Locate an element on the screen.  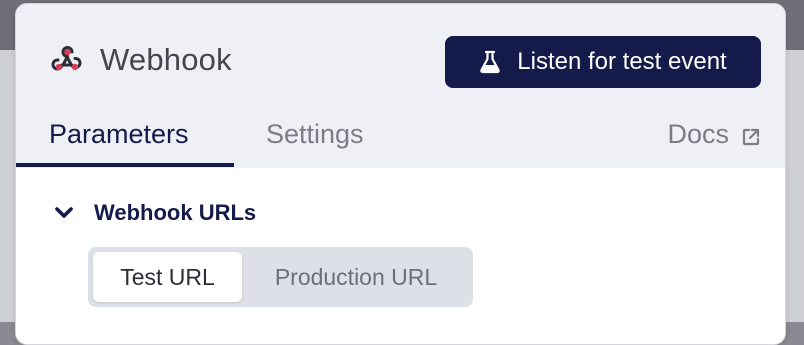
chevron-down-icon is located at coordinates (64, 212).